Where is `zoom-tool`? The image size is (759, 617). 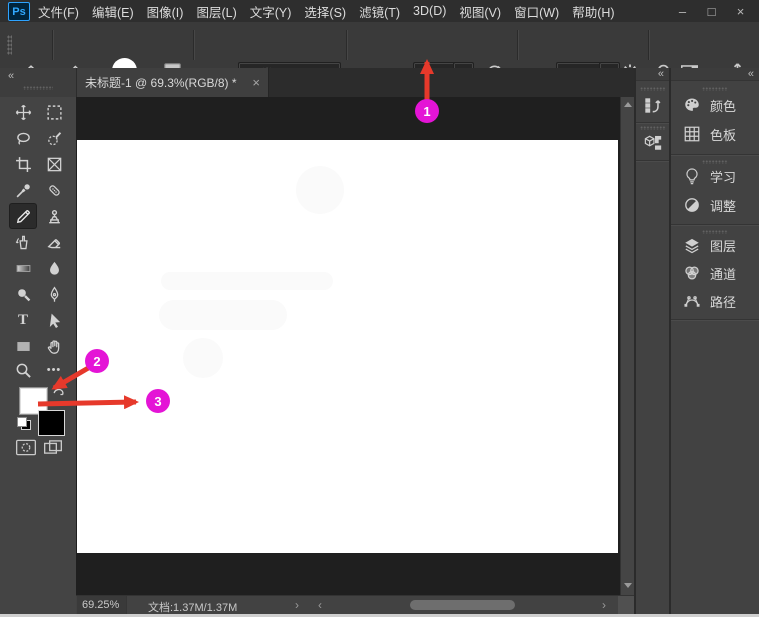 zoom-tool is located at coordinates (23, 370).